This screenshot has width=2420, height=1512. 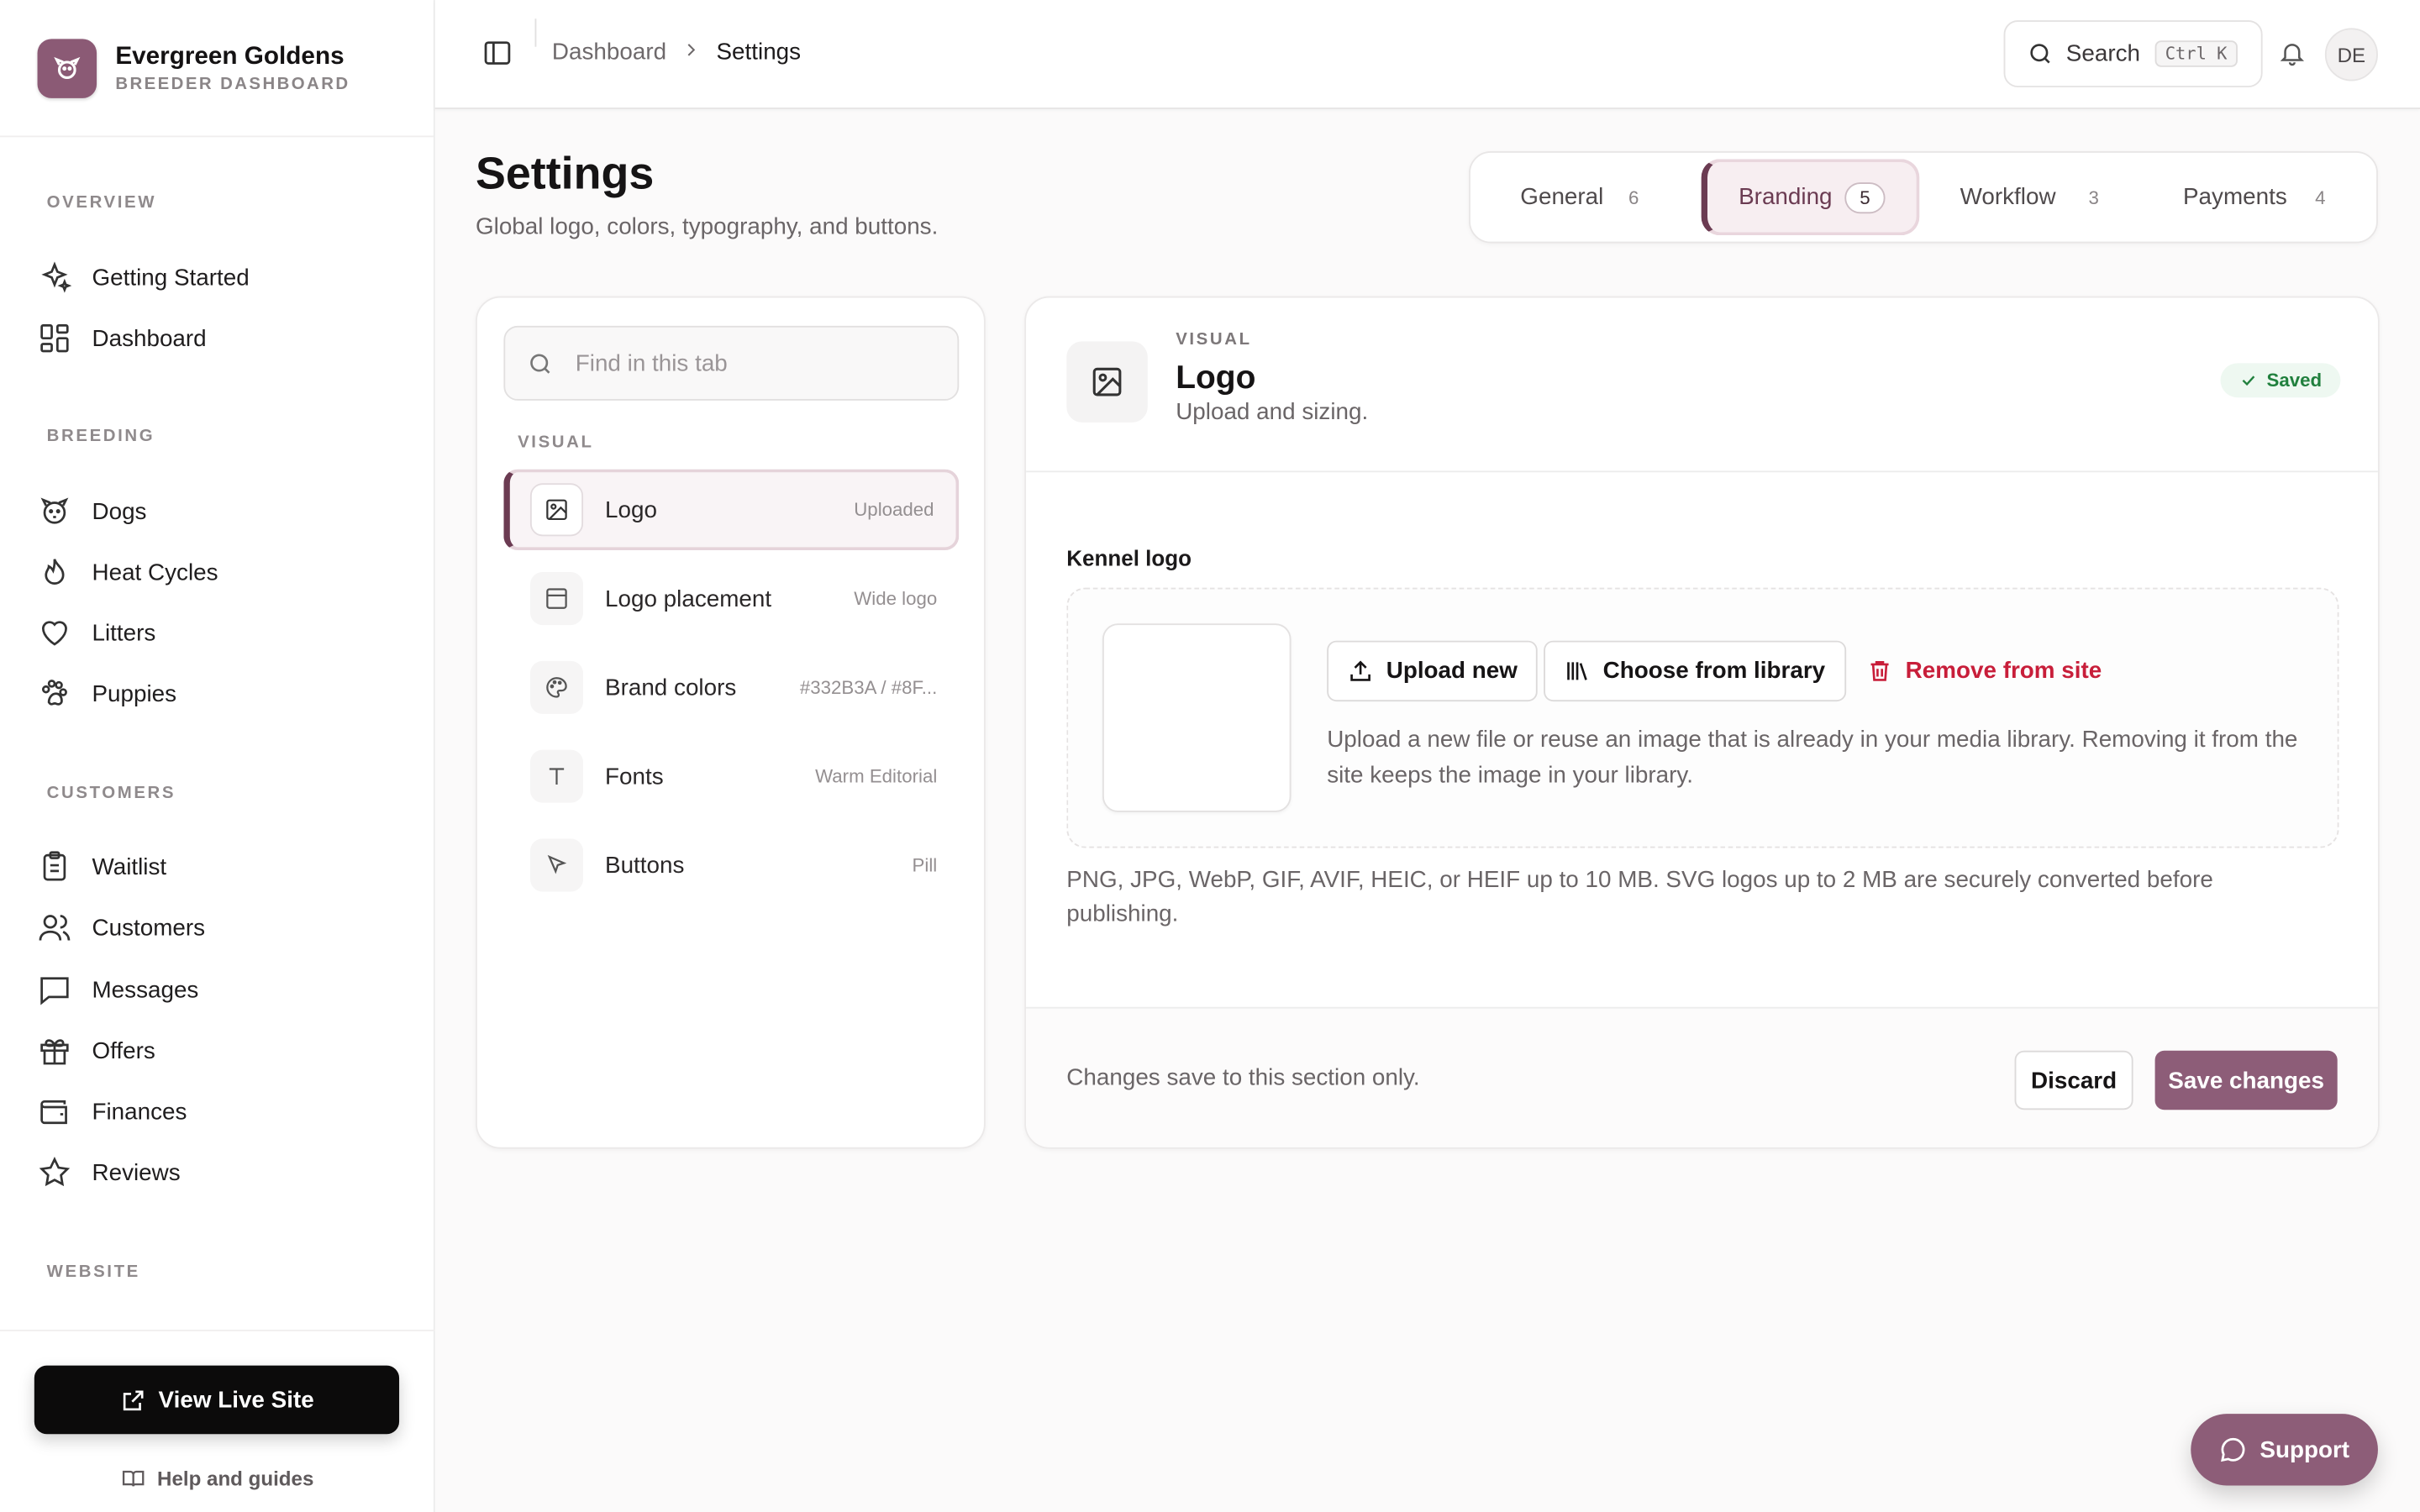 I want to click on gift-icon, so click(x=54, y=1052).